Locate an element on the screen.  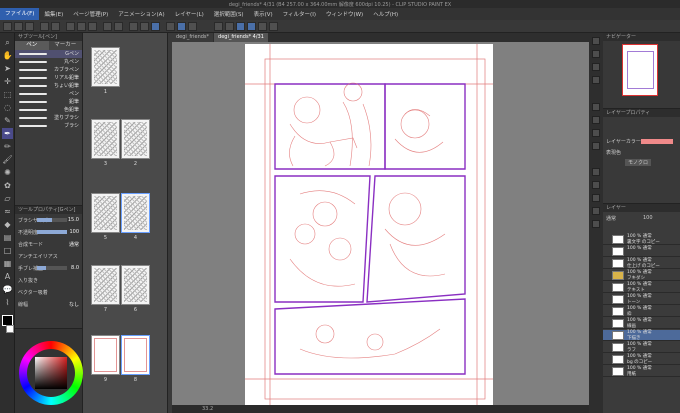
pencil-tool-icon: ✏ is located at coordinates (7, 146).